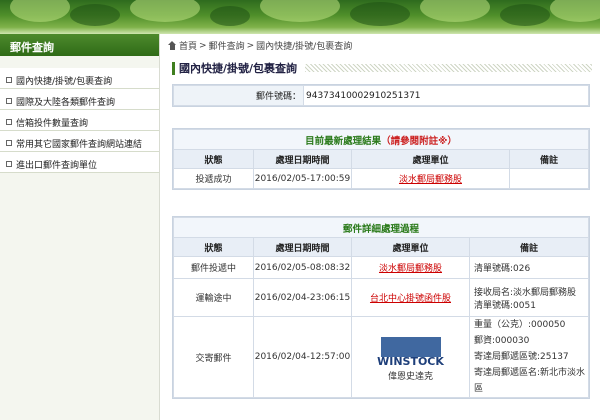 This screenshot has width=600, height=420. I want to click on detail-process-title: 郵件詳細處理過程, so click(381, 227).